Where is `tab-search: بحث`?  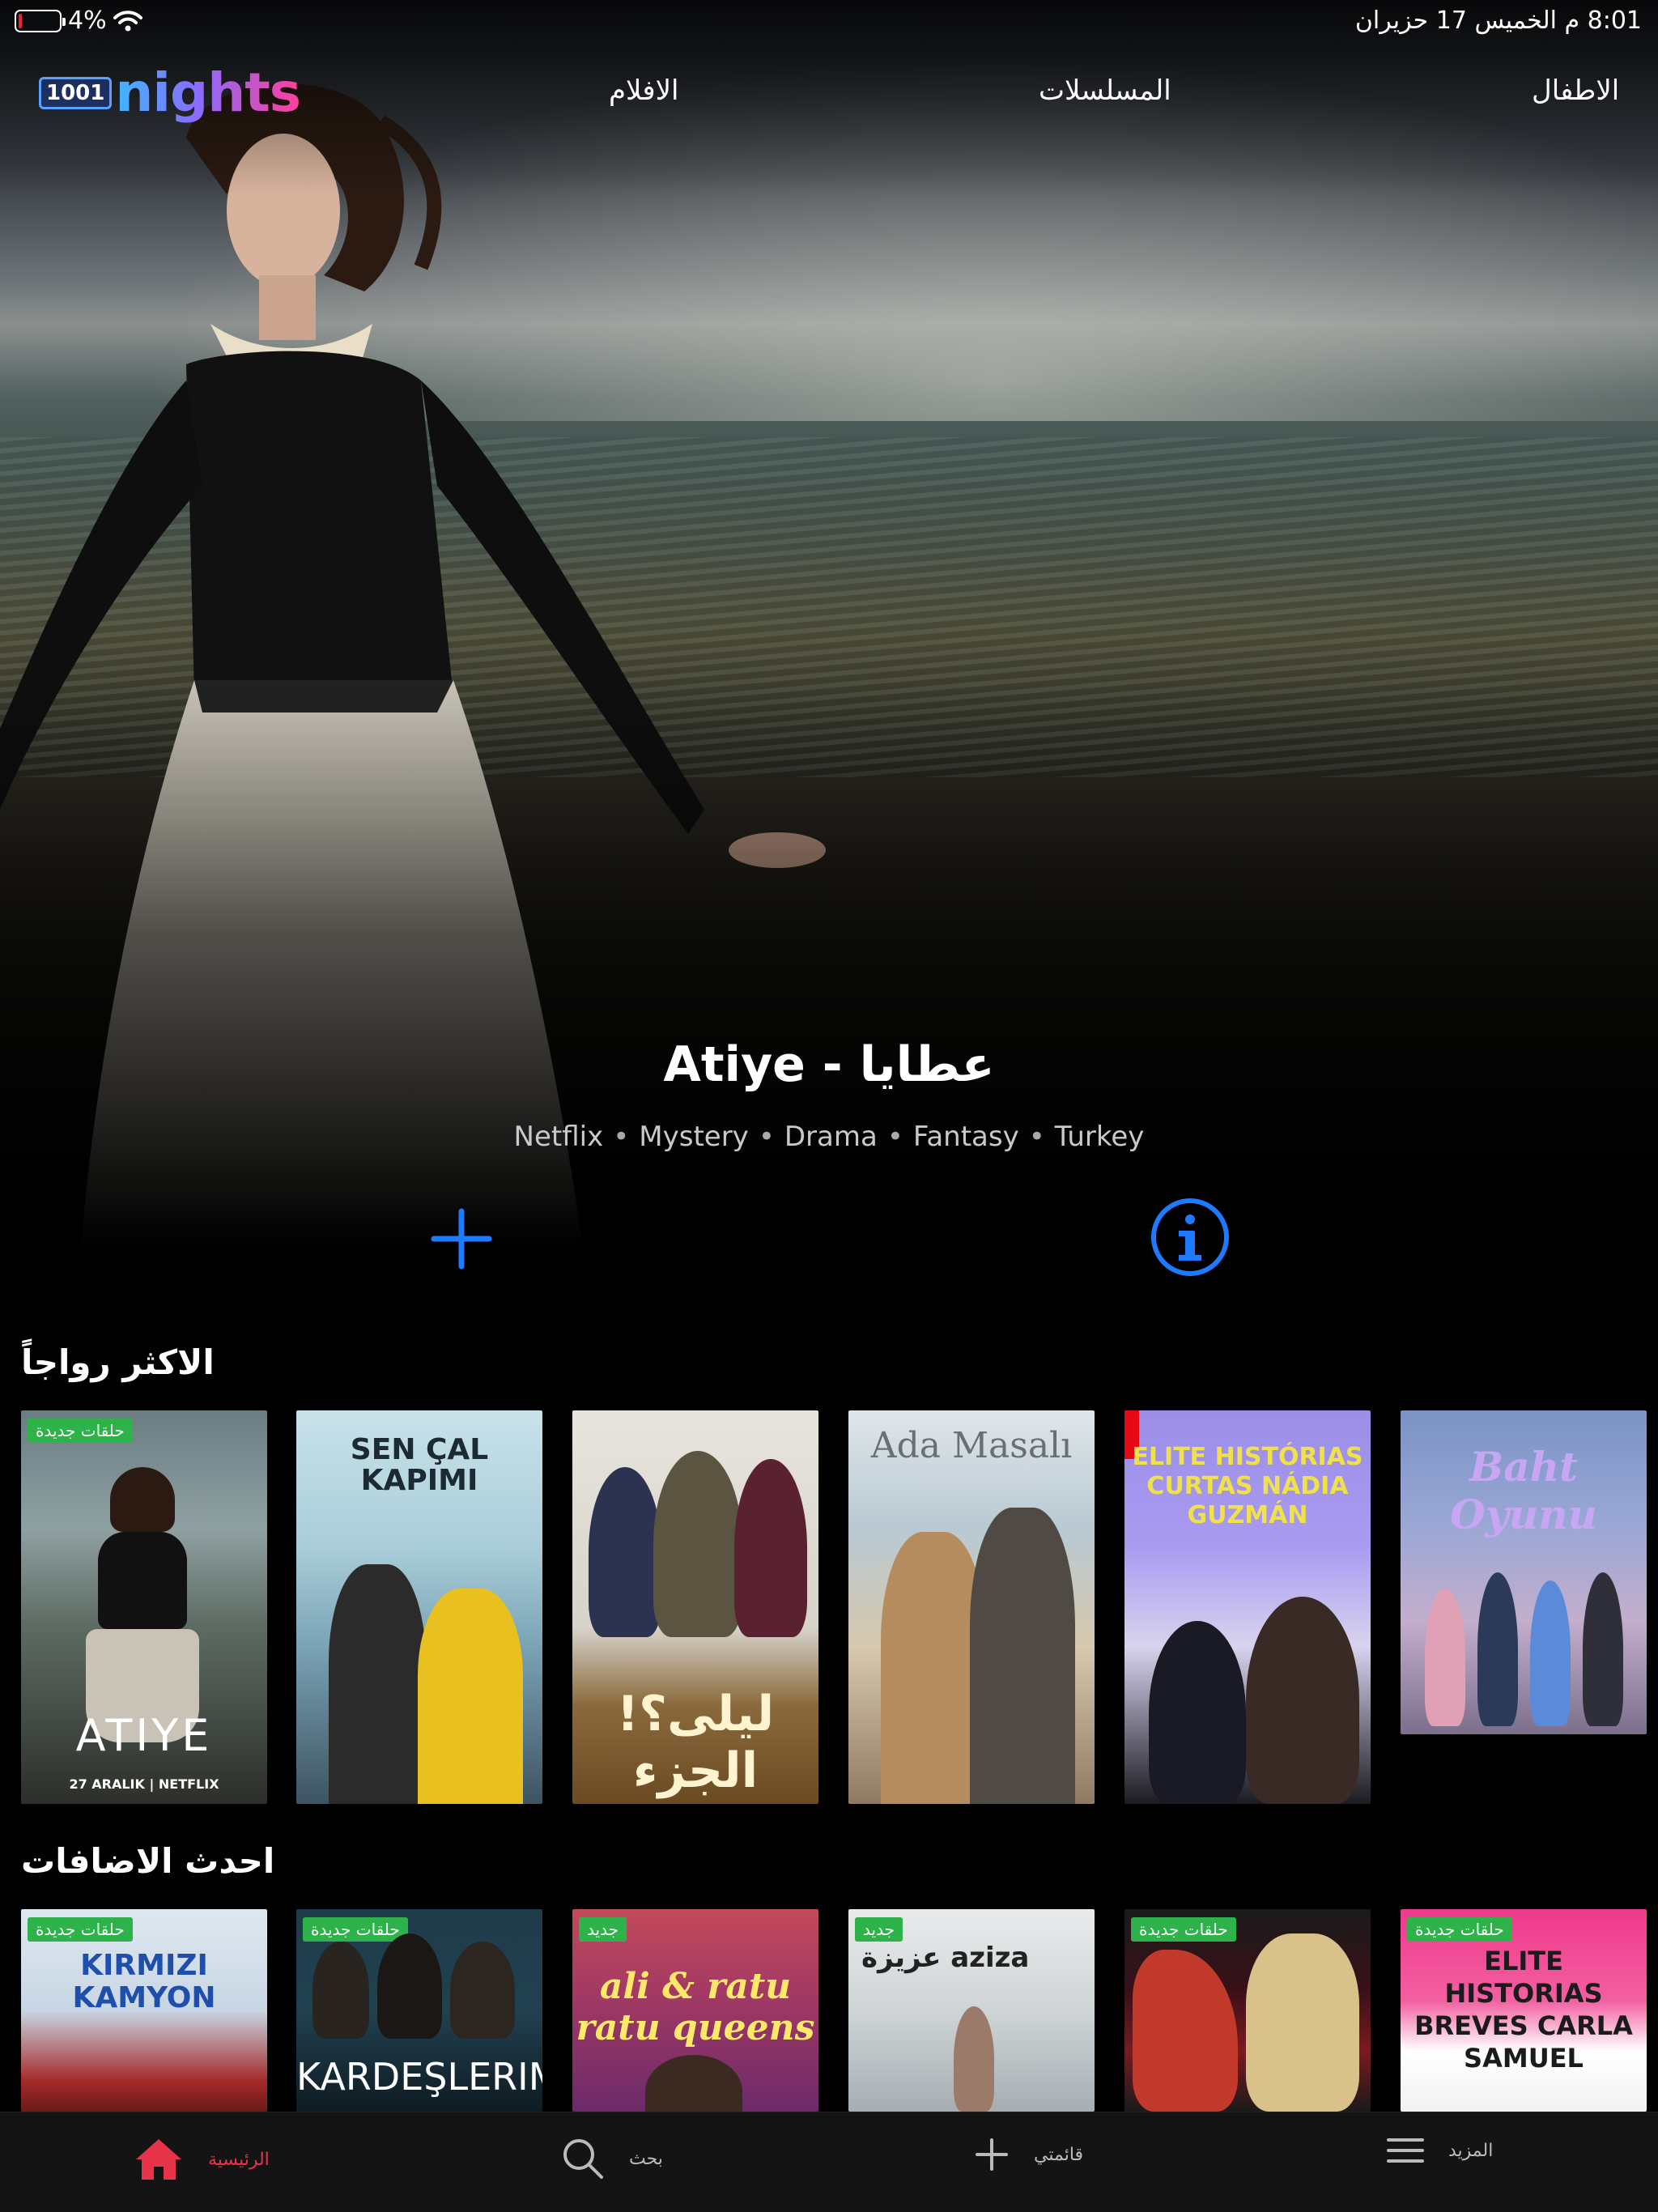
tab-search: بحث is located at coordinates (612, 2159).